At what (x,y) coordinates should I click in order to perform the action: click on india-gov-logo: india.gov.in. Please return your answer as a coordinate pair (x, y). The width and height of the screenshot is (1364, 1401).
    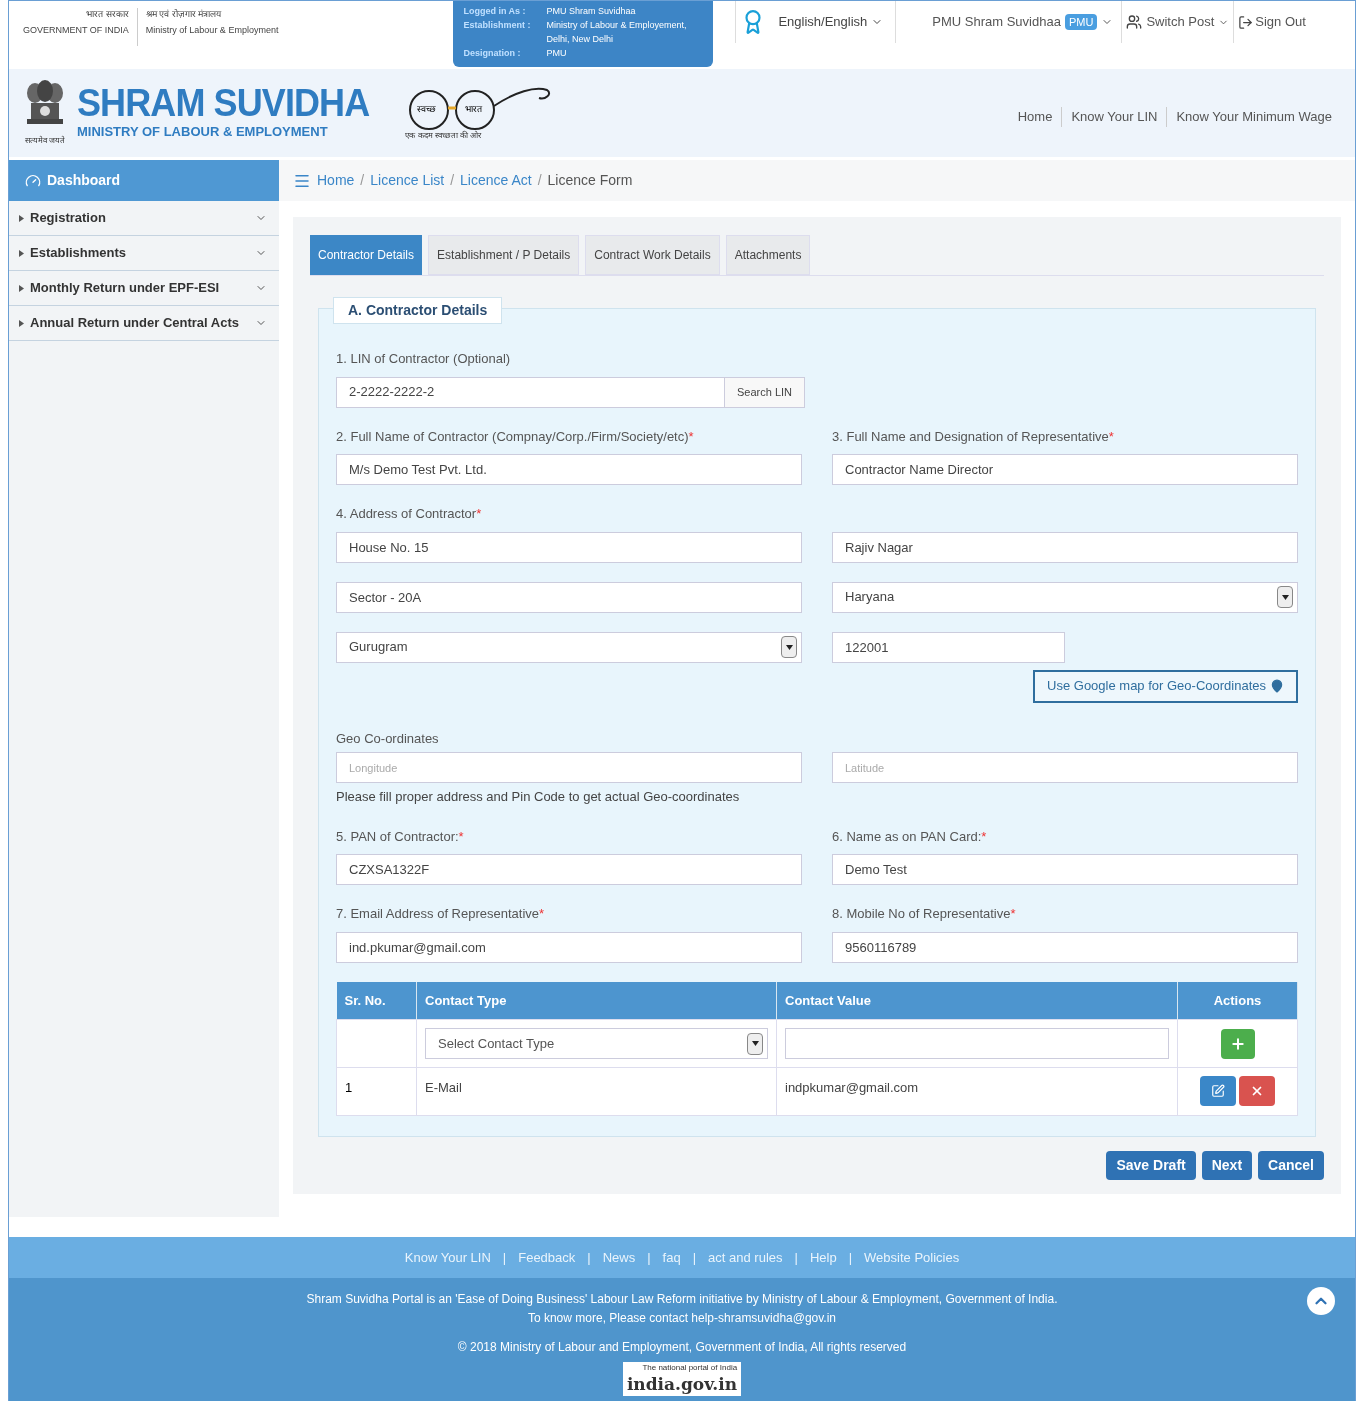
    Looking at the image, I should click on (682, 1384).